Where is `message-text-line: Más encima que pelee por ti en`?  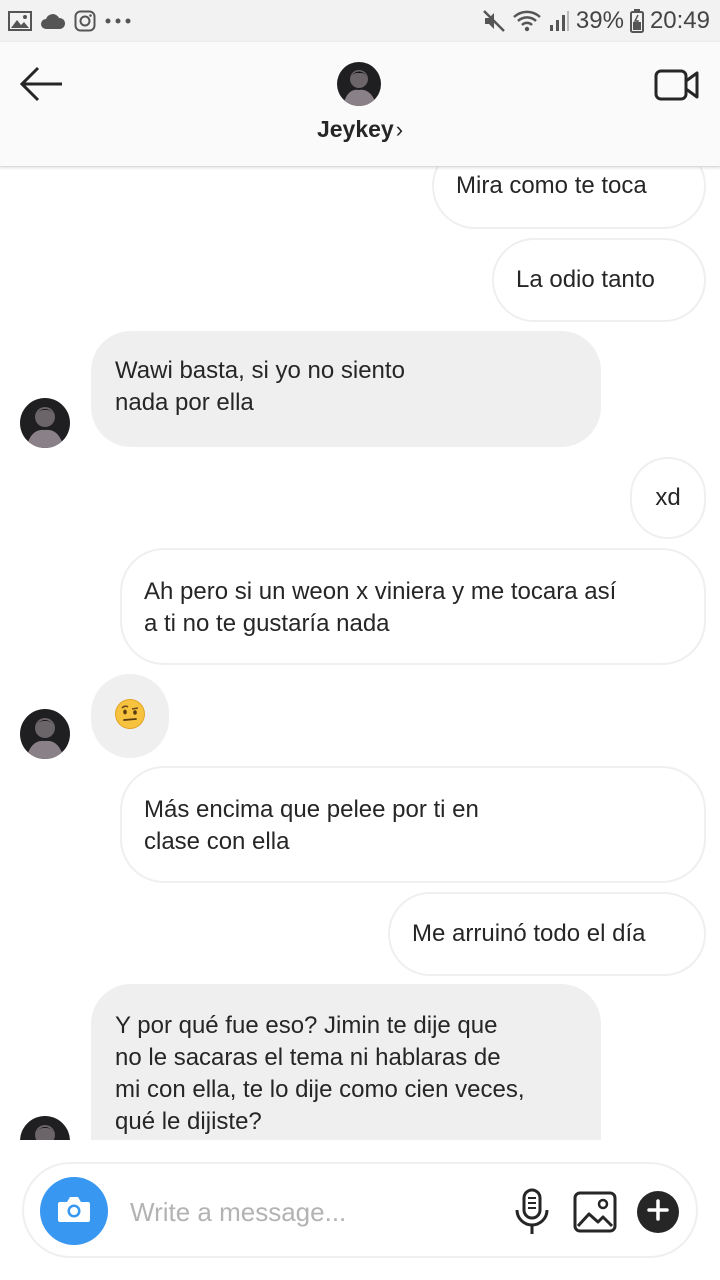
message-text-line: Más encima que pelee por ti en is located at coordinates (311, 809).